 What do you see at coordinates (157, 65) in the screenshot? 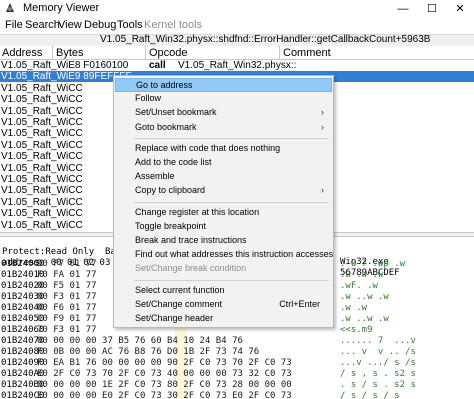
I see `row-opcode: call` at bounding box center [157, 65].